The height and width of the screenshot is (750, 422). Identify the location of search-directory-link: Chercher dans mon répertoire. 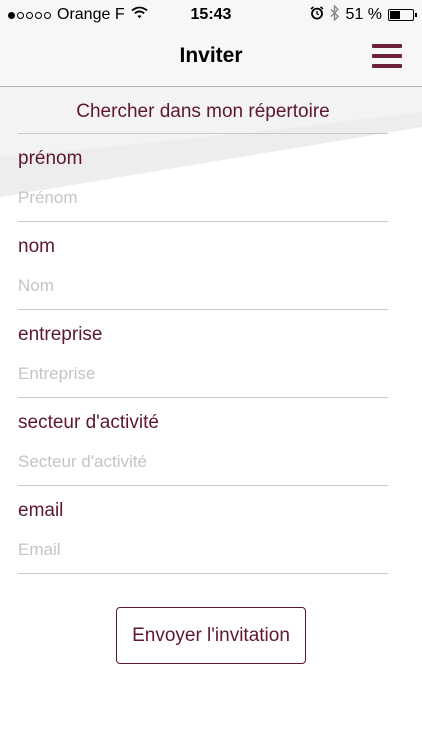
(203, 112).